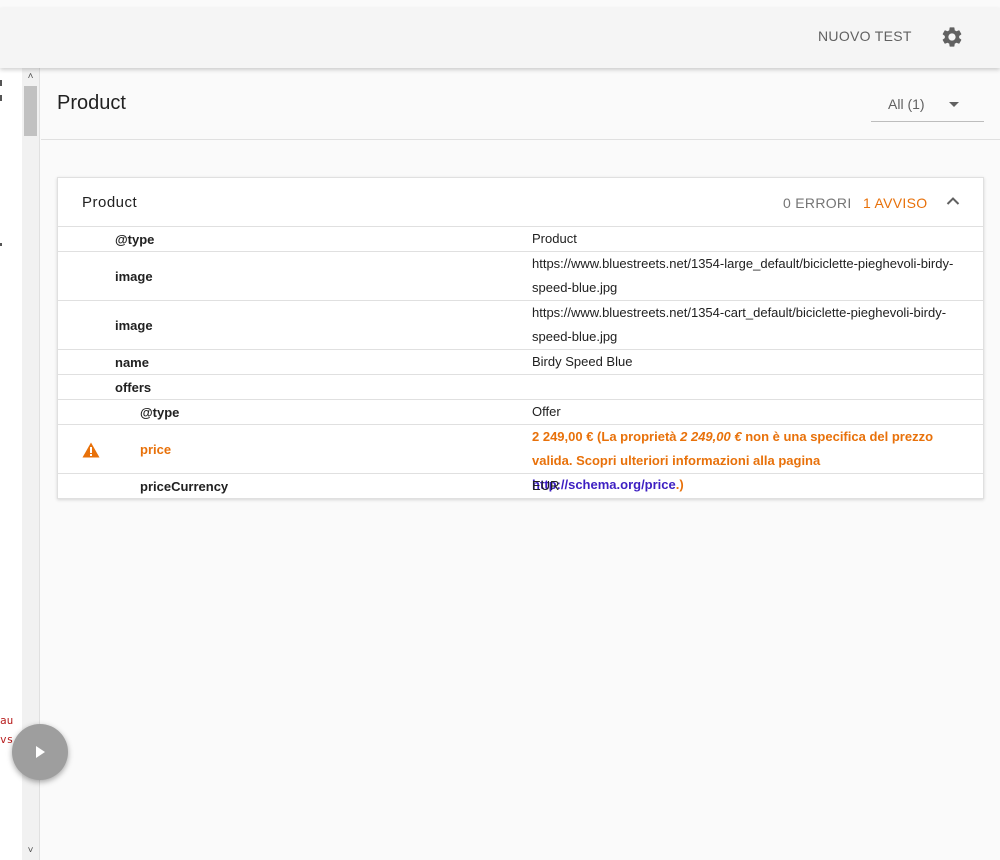 The height and width of the screenshot is (860, 1000). I want to click on warning-text: 2 249,00 € (La proprietà, so click(606, 436).